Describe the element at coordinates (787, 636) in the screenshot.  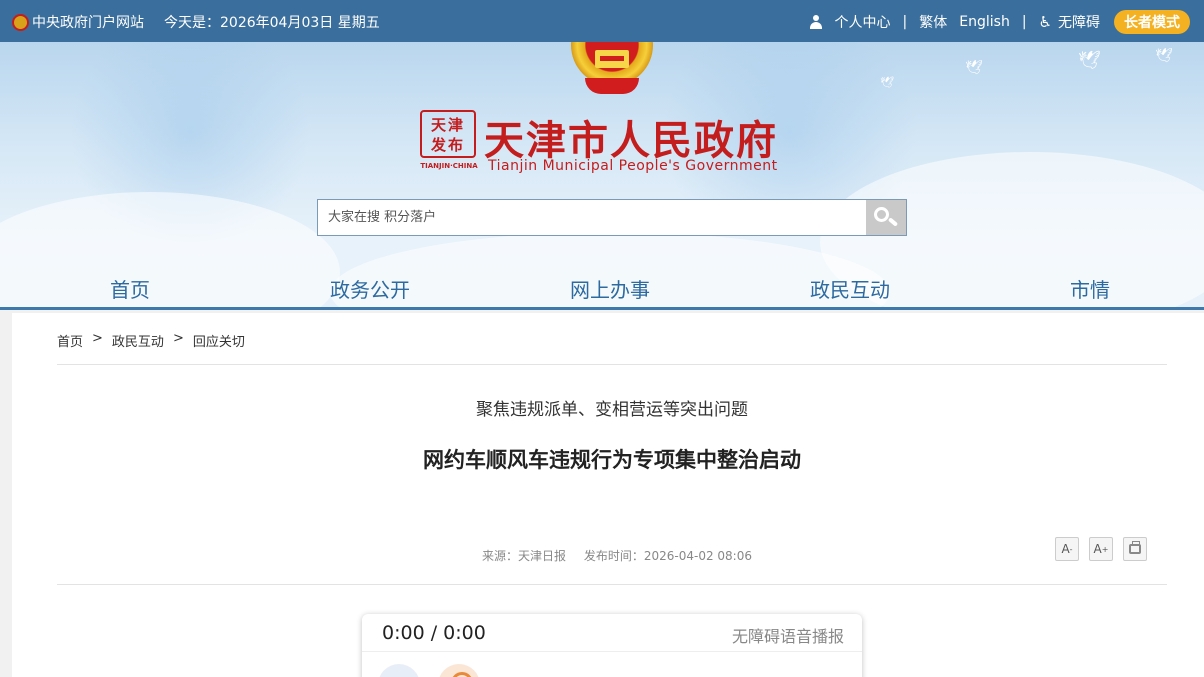
I see `player-label: 无障碍语音播报` at that location.